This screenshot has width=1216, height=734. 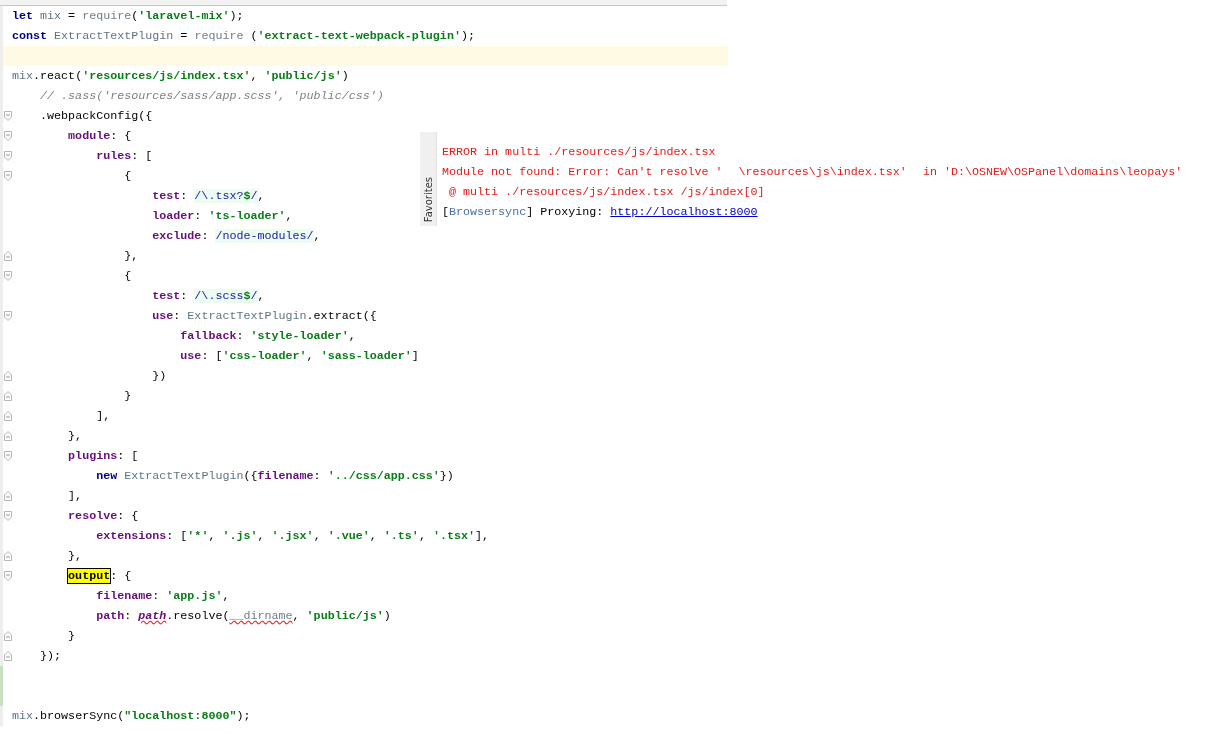 I want to click on error-text: @ multi ./resources/js/index.tsx /js/index[0], so click(x=606, y=192).